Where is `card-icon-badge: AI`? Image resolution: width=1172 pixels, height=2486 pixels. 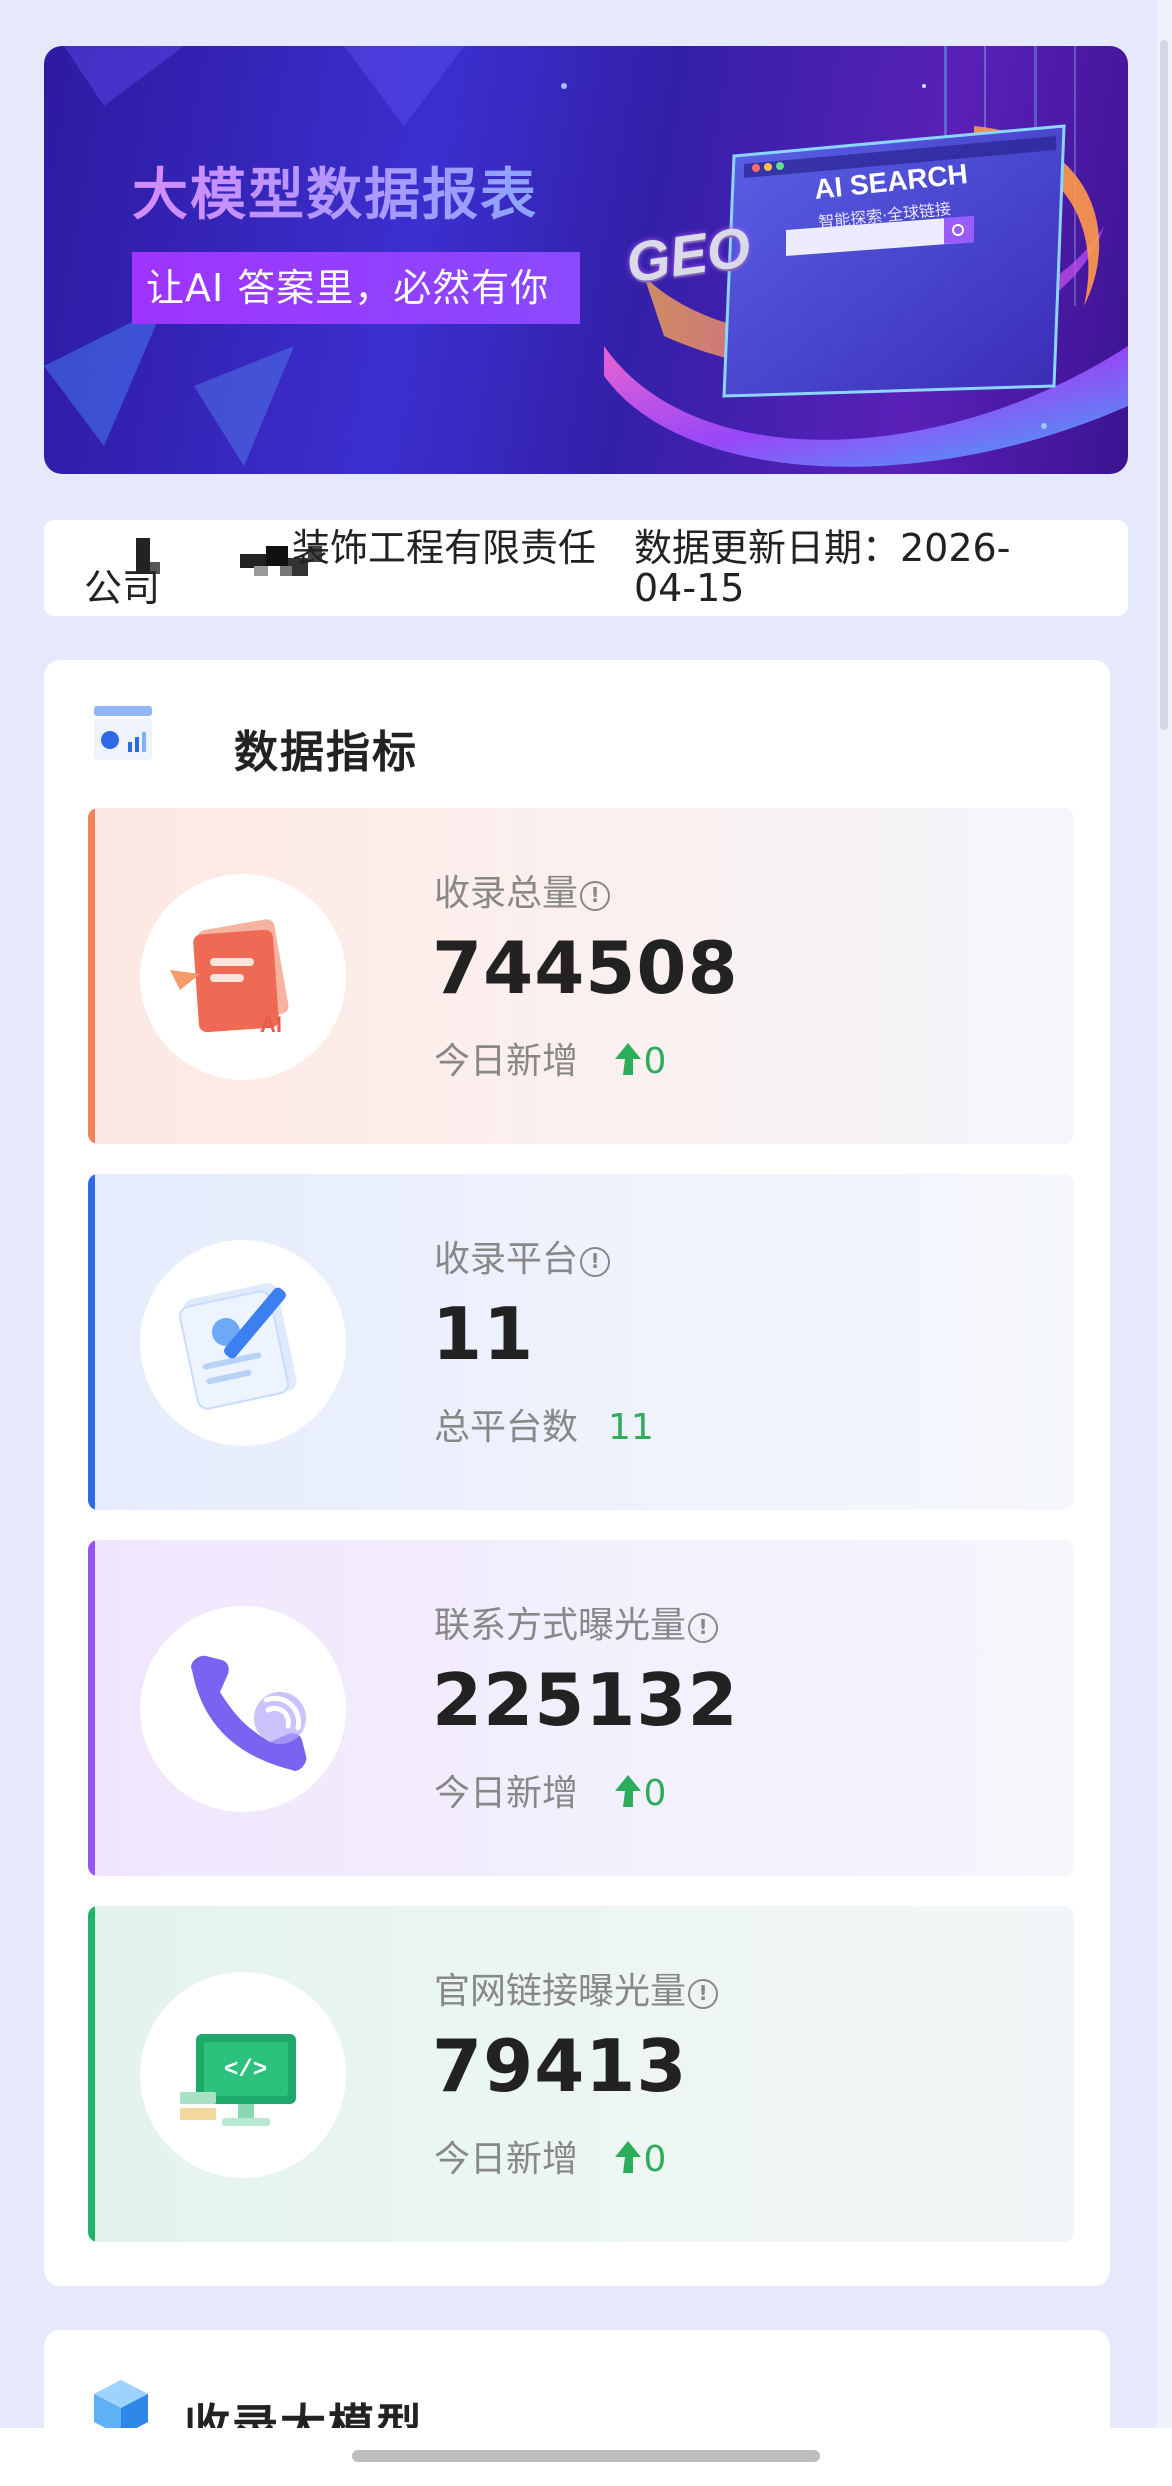 card-icon-badge: AI is located at coordinates (243, 977).